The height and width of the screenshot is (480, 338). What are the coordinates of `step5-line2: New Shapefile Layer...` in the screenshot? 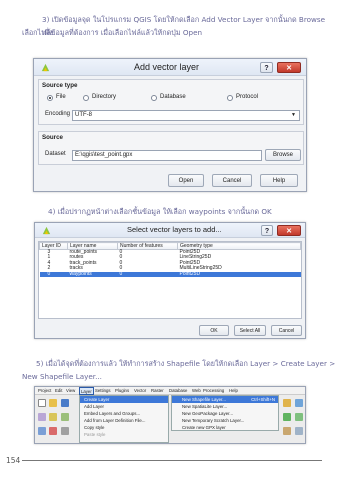 It's located at (62, 376).